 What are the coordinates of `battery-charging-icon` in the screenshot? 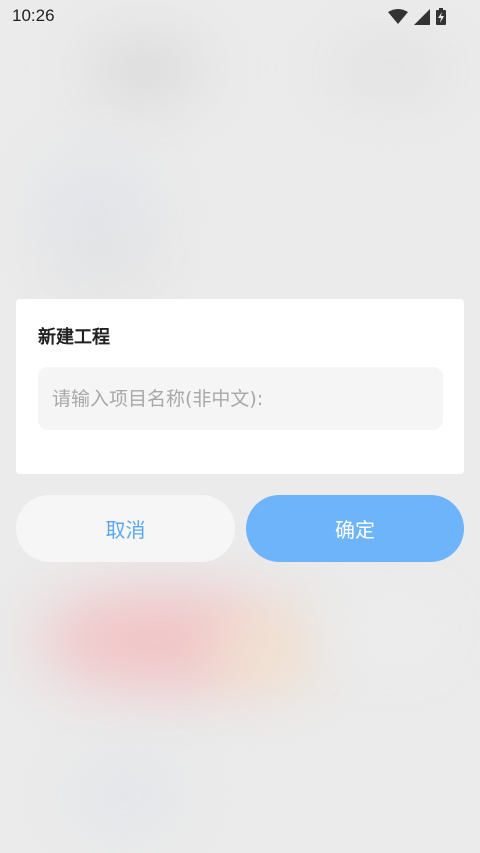 It's located at (441, 18).